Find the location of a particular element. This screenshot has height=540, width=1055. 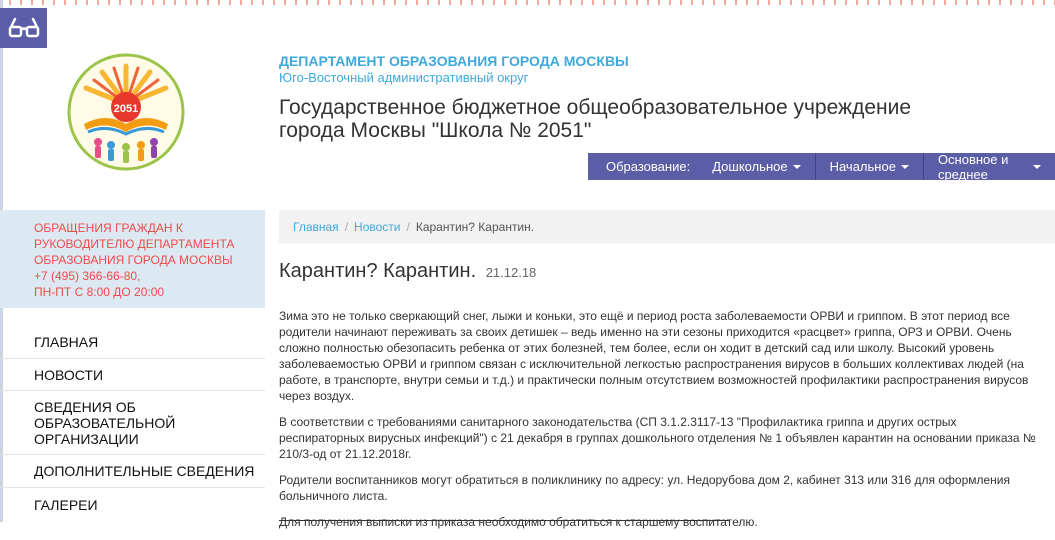

nav-item-preschool: Дошкольное is located at coordinates (757, 166).